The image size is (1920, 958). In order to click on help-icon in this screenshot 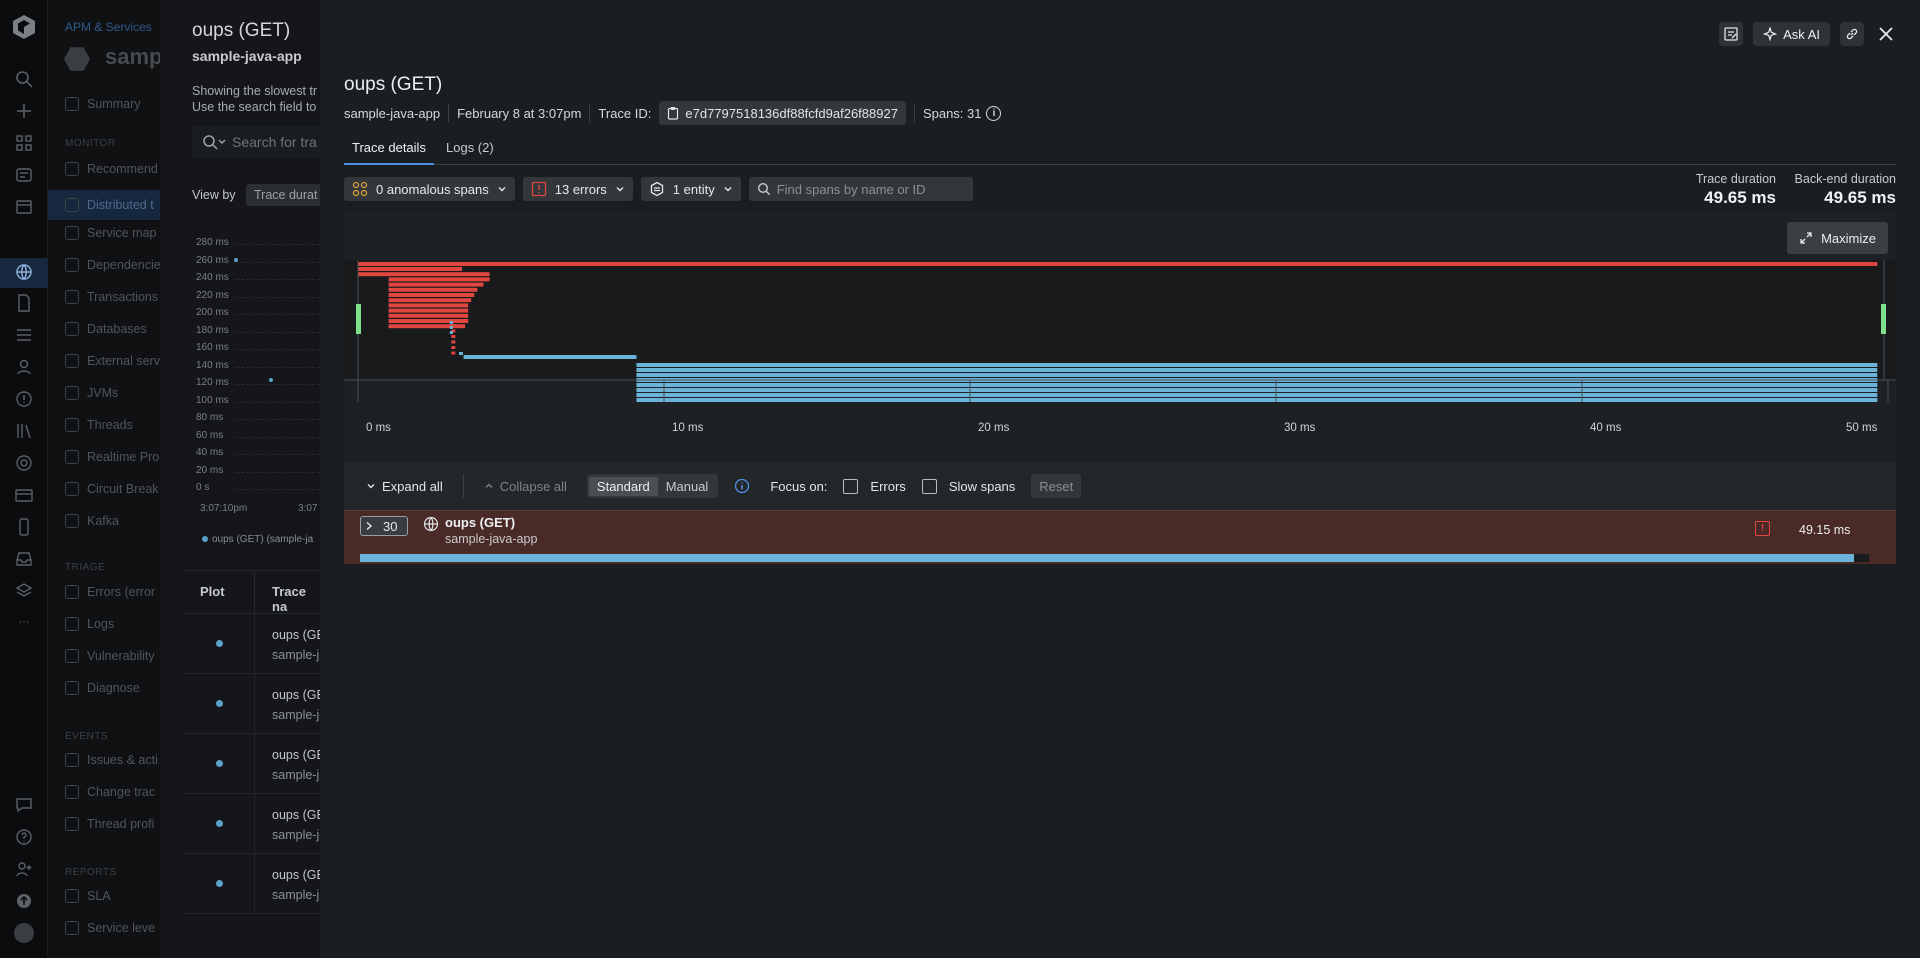, I will do `click(24, 837)`.